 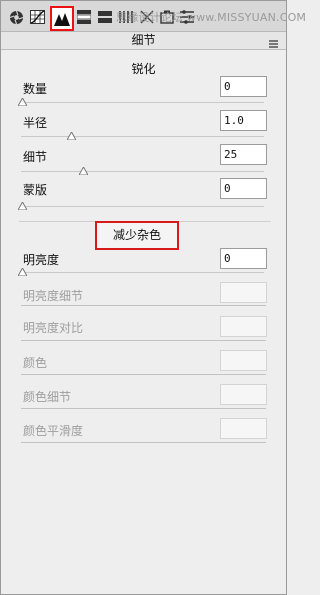 What do you see at coordinates (35, 123) in the screenshot?
I see `radius-label: 半径` at bounding box center [35, 123].